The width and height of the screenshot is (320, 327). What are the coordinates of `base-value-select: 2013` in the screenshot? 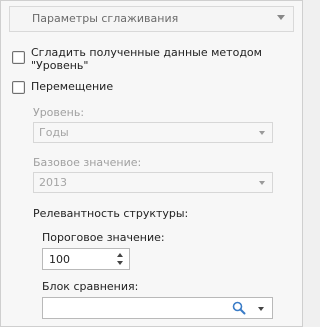 It's located at (153, 182).